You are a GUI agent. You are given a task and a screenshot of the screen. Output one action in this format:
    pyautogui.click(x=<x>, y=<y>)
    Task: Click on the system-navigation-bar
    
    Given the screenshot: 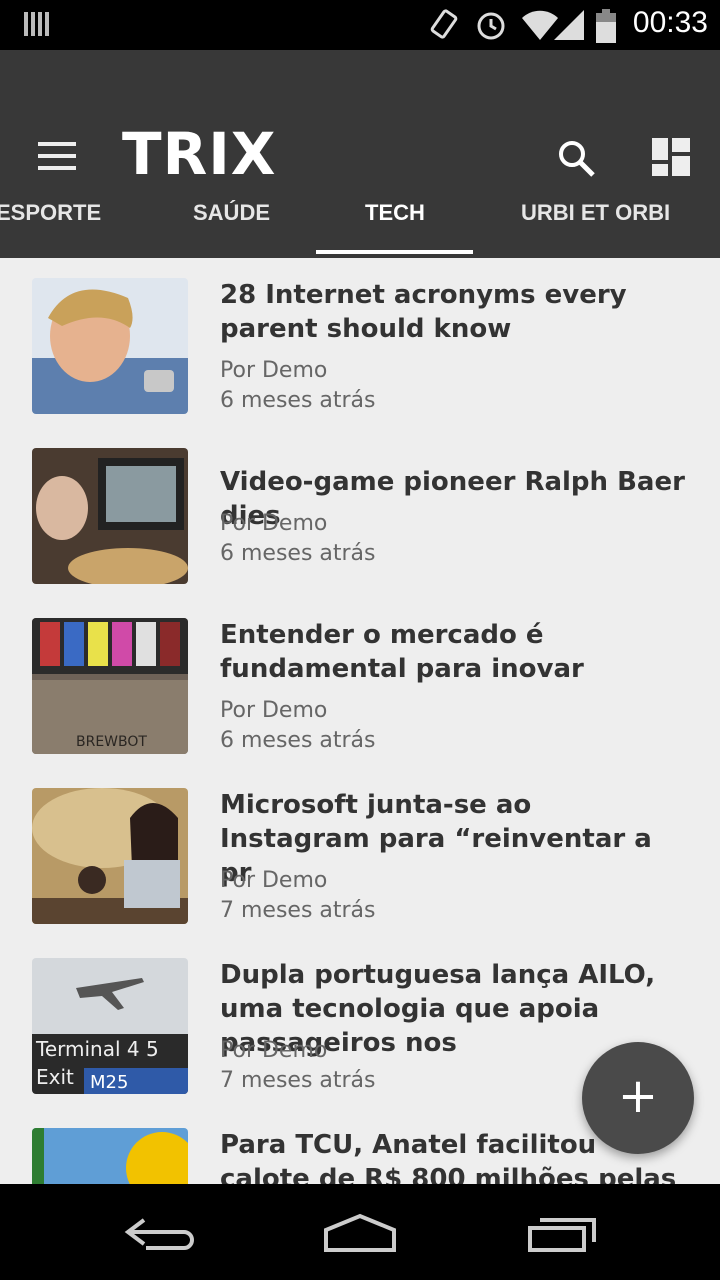 What is the action you would take?
    pyautogui.click(x=360, y=1232)
    